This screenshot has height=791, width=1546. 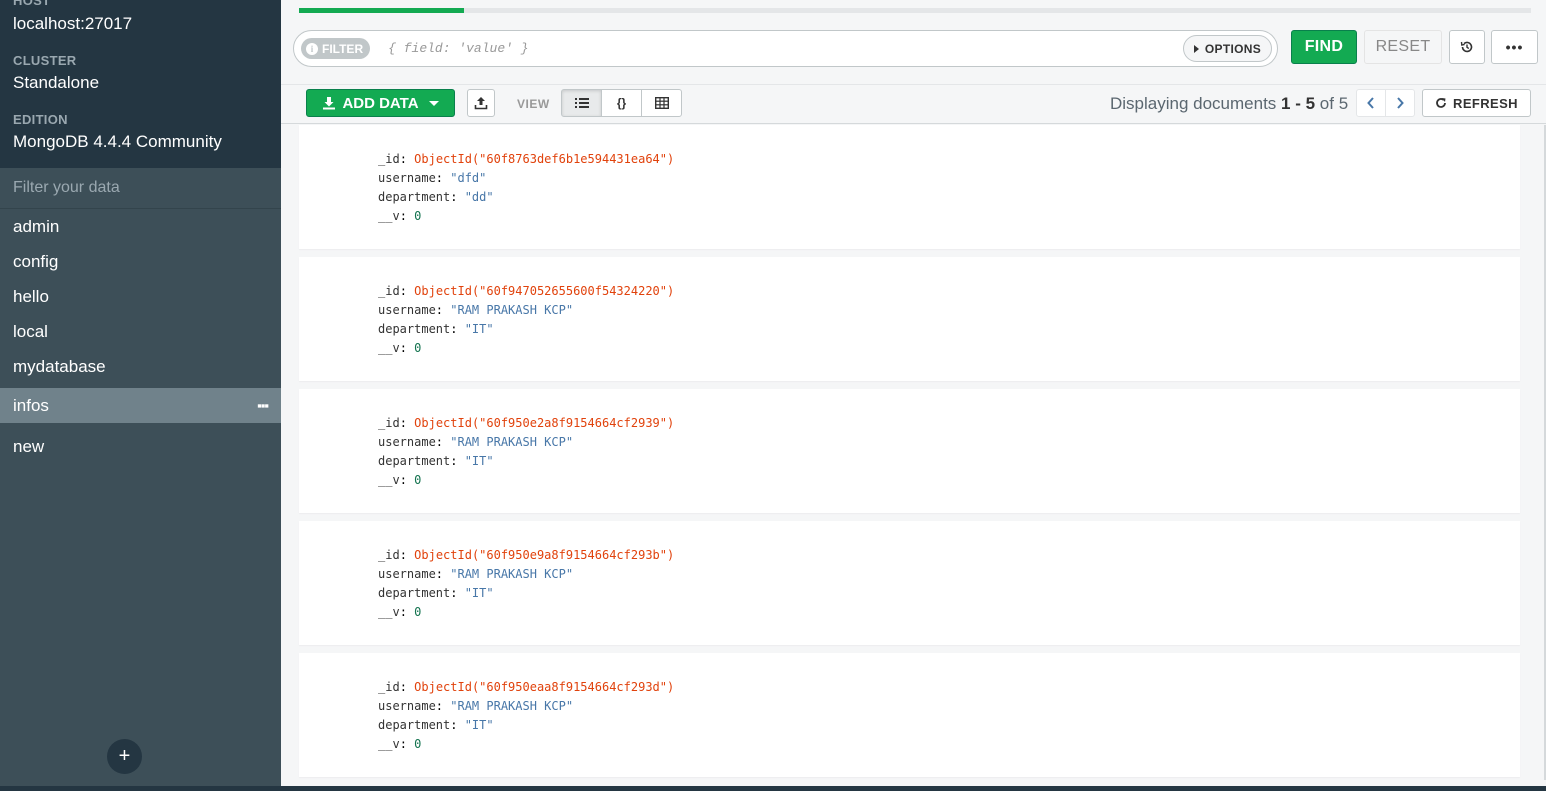 I want to click on paging-prefix: Displaying documents, so click(x=1196, y=103).